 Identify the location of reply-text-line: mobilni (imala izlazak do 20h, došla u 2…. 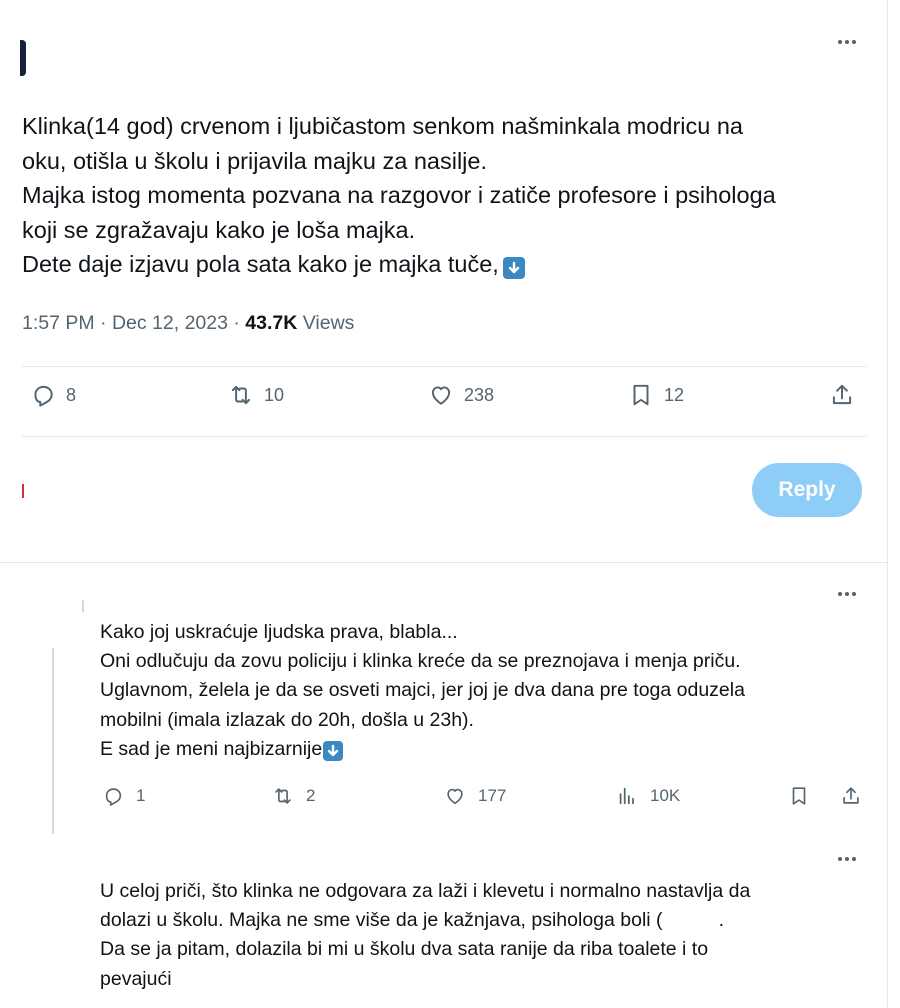
(287, 719).